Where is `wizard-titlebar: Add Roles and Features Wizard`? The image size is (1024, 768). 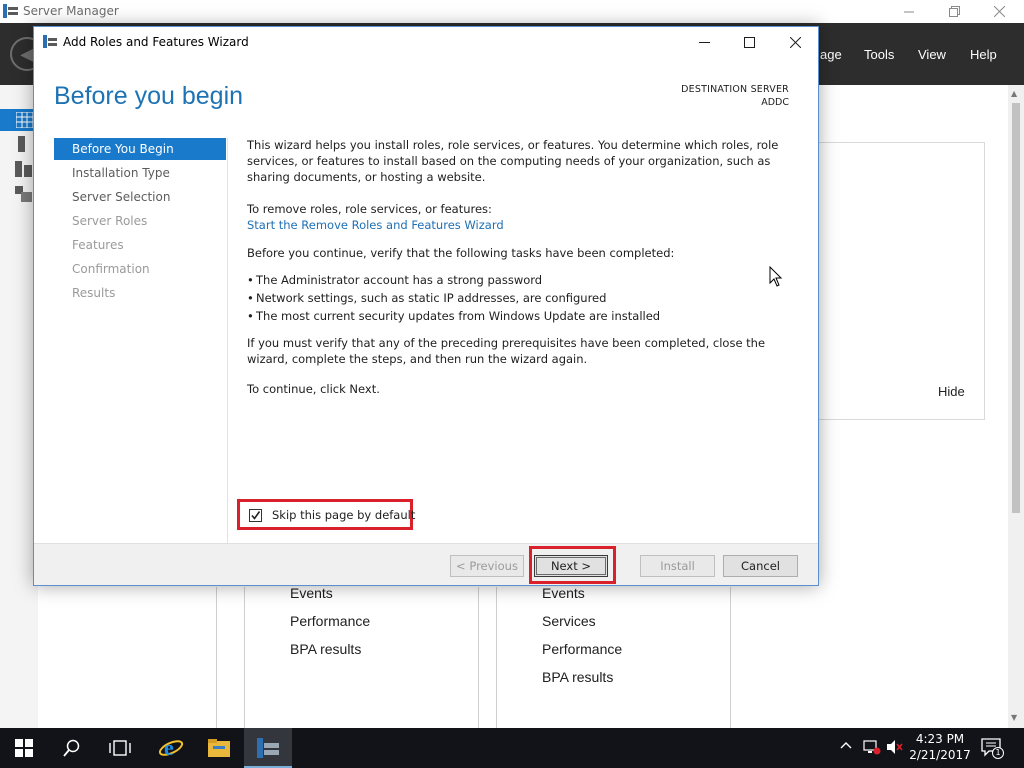
wizard-titlebar: Add Roles and Features Wizard is located at coordinates (426, 42).